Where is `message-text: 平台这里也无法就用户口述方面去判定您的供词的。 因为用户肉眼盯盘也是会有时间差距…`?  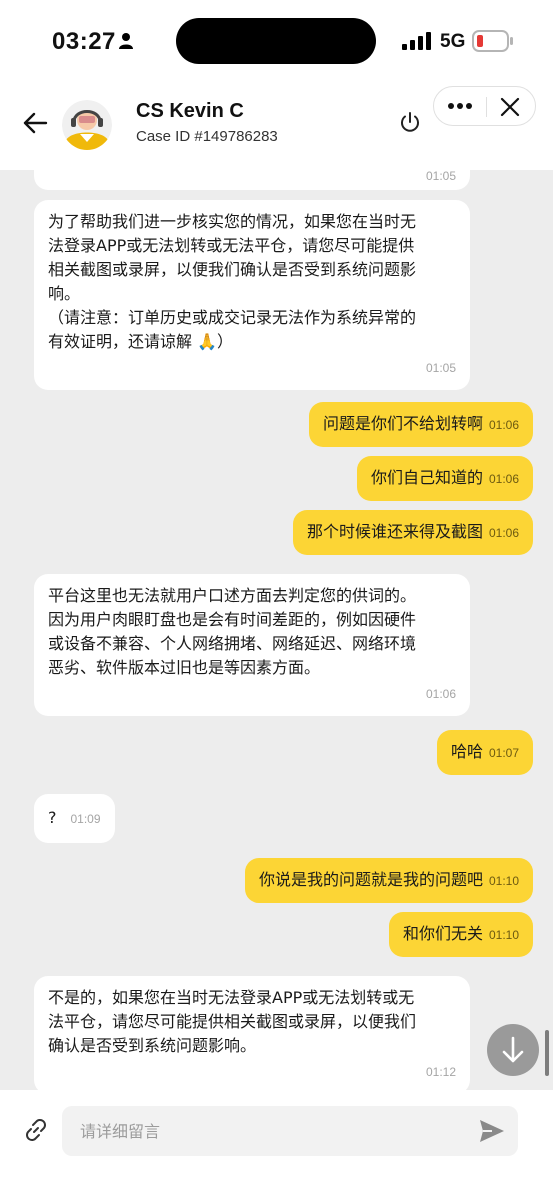
message-text: 平台这里也无法就用户口述方面去判定您的供词的。 因为用户肉眼盯盘也是会有时间差距… is located at coordinates (232, 631).